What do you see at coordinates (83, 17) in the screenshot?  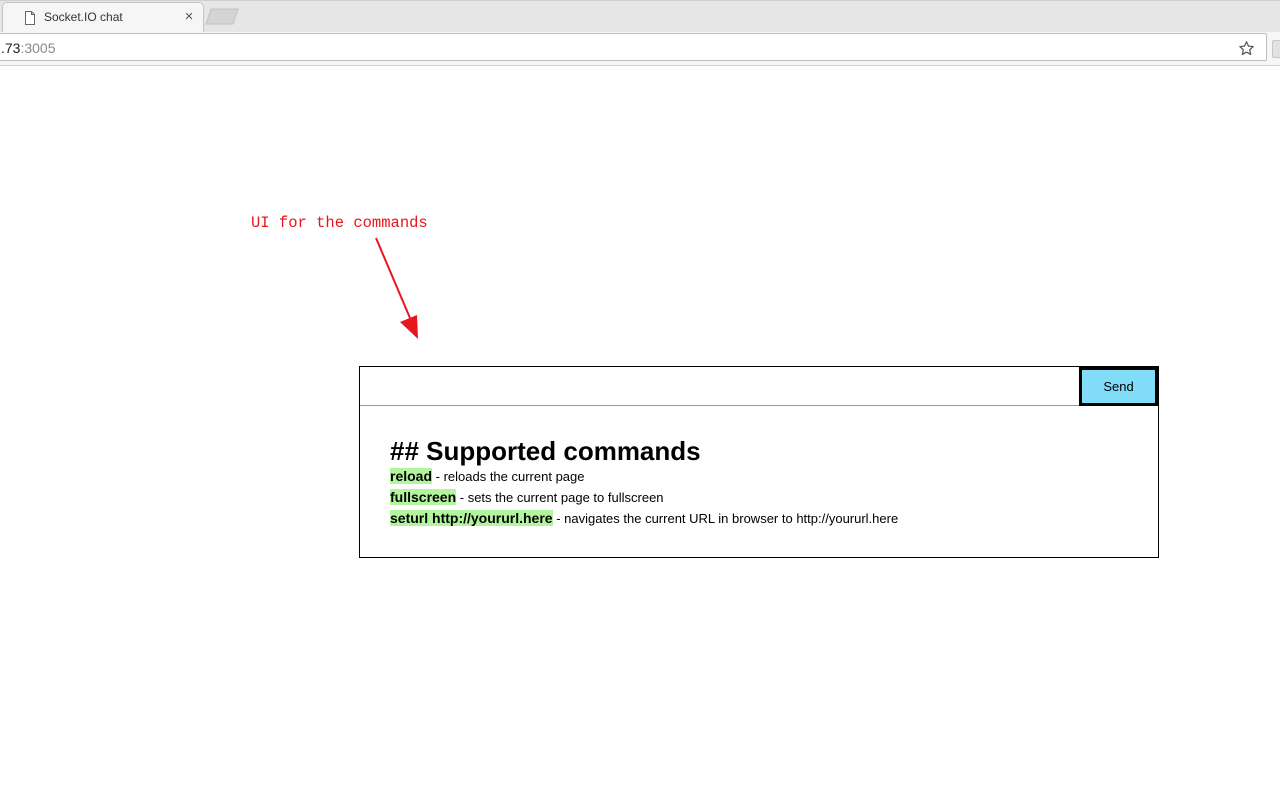 I see `tab-title: Socket.IO chat` at bounding box center [83, 17].